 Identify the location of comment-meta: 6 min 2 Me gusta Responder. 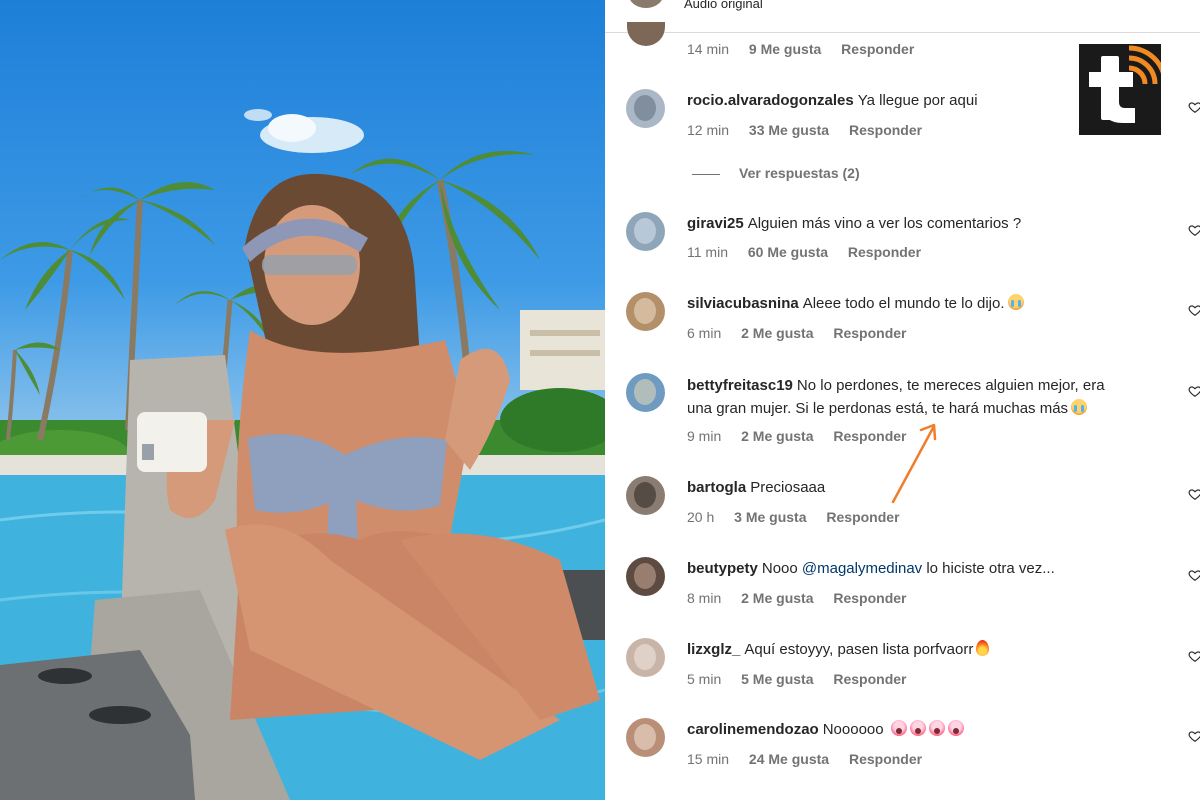
(805, 333).